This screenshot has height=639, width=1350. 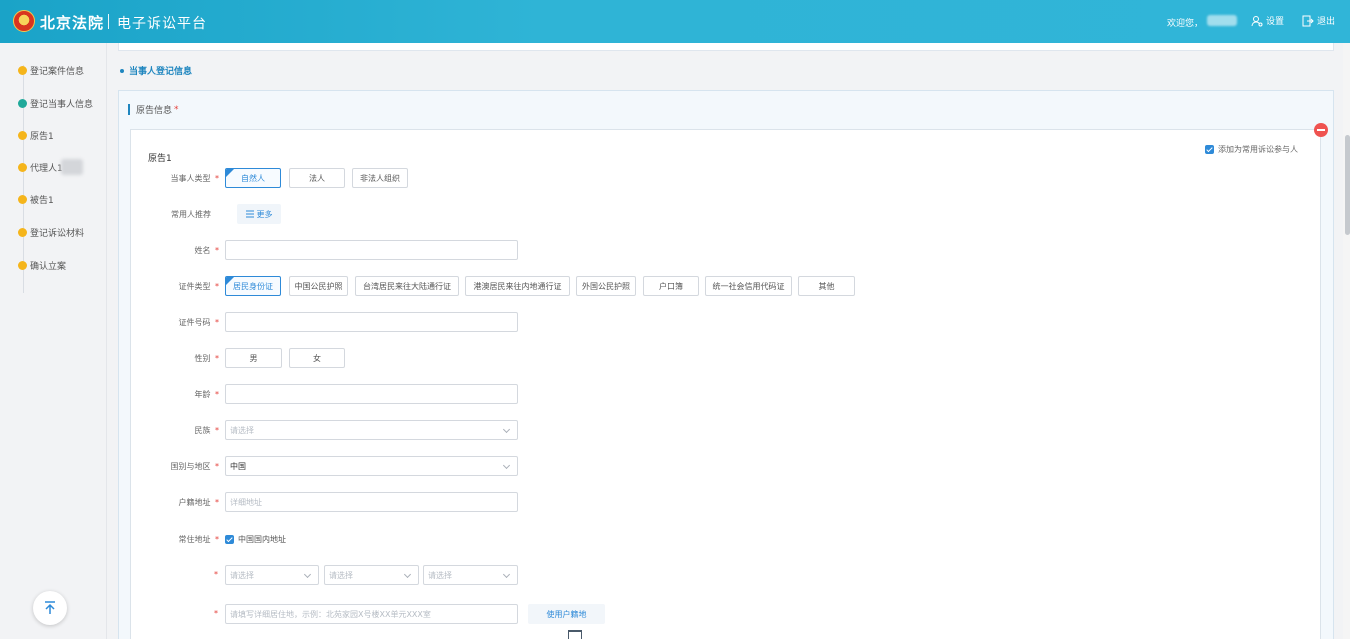 What do you see at coordinates (341, 575) in the screenshot?
I see `city-placeholder: 请选择` at bounding box center [341, 575].